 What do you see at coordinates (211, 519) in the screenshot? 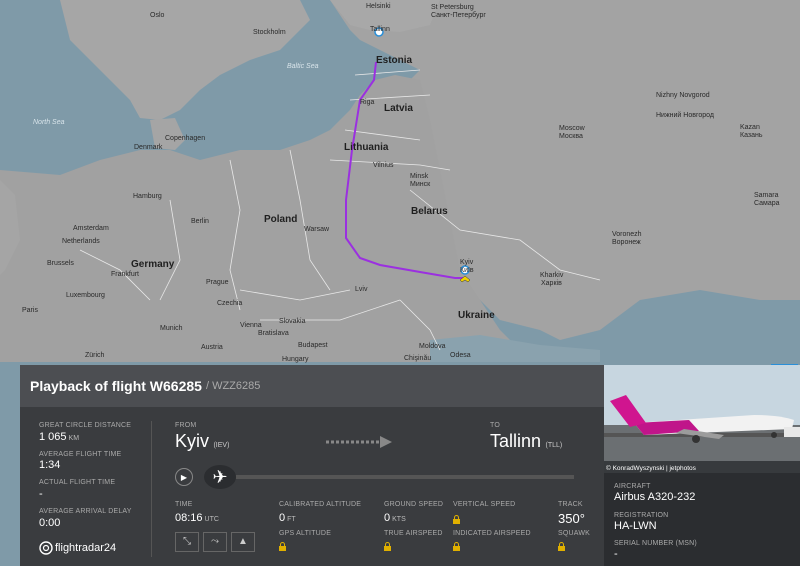
I see `time-unit: UTC` at bounding box center [211, 519].